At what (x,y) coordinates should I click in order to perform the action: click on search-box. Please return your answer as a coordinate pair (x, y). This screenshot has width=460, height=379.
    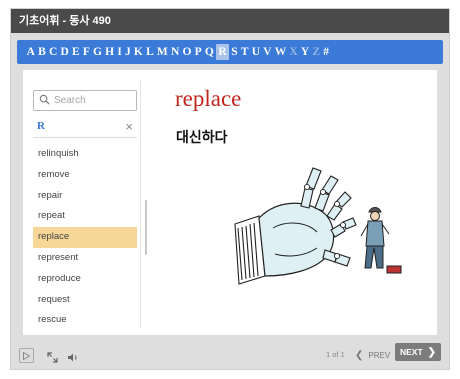
    Looking at the image, I should click on (85, 100).